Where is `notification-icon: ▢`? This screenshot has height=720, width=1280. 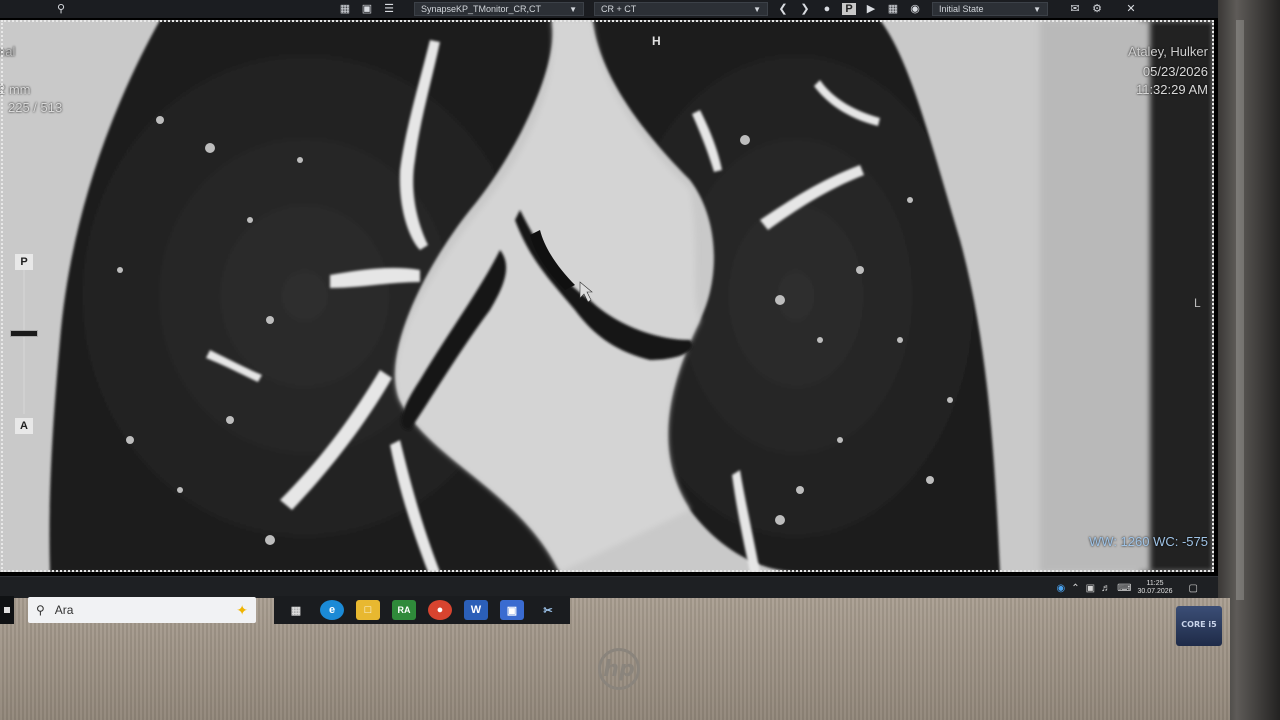
notification-icon: ▢ is located at coordinates (1193, 588).